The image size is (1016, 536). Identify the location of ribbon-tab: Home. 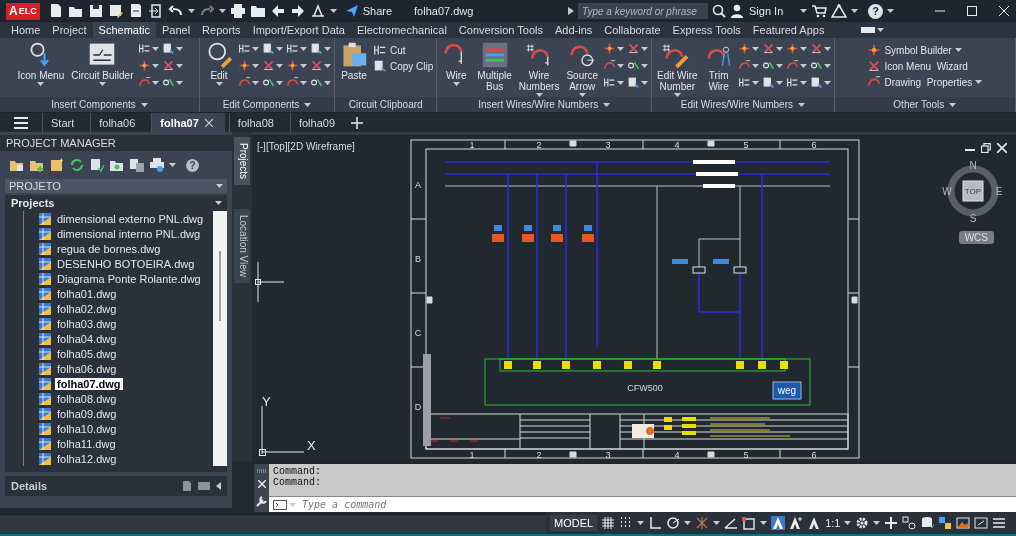
(26, 30).